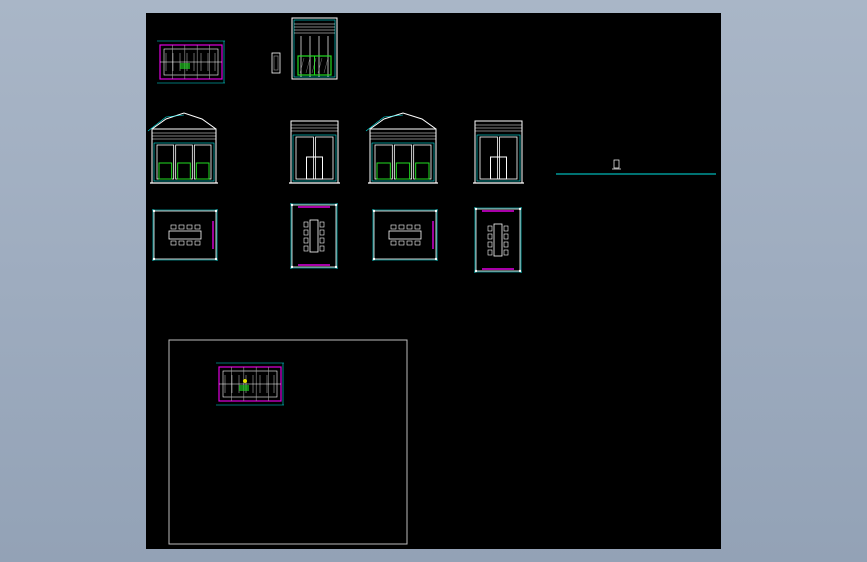 Image resolution: width=867 pixels, height=562 pixels. Describe the element at coordinates (498, 152) in the screenshot. I see `elevation-d` at that location.